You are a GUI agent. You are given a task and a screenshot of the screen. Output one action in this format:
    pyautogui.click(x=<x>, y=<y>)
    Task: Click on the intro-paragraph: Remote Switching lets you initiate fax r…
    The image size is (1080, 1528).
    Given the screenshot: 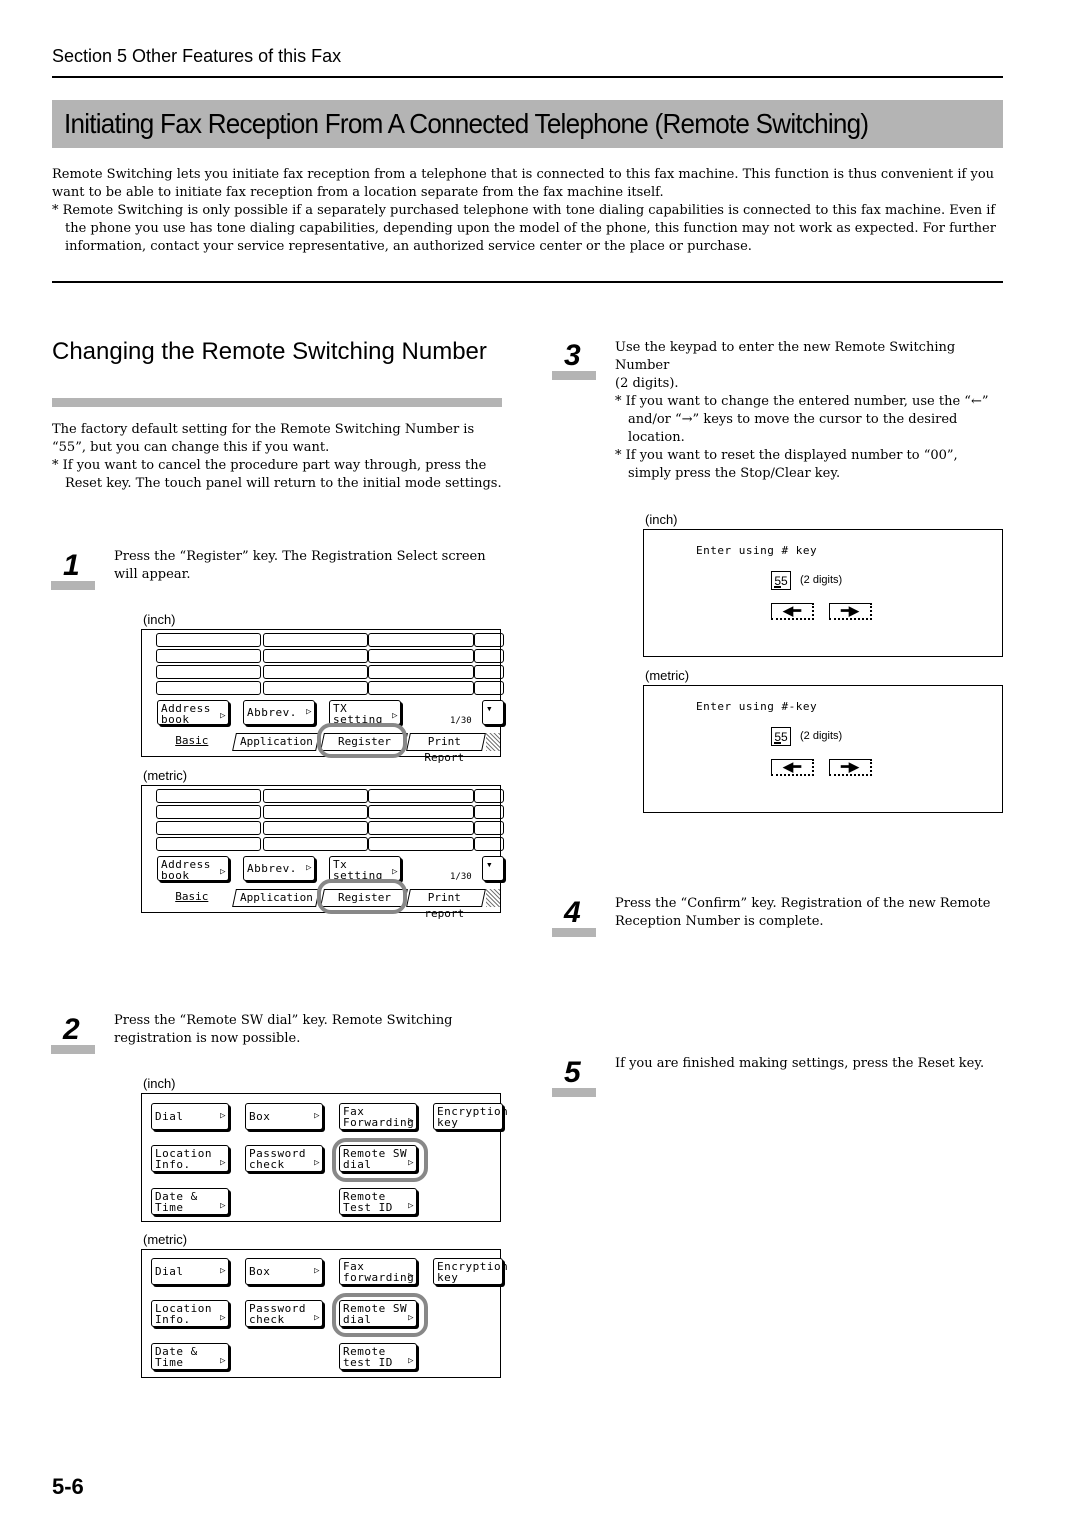 What is the action you would take?
    pyautogui.click(x=523, y=183)
    